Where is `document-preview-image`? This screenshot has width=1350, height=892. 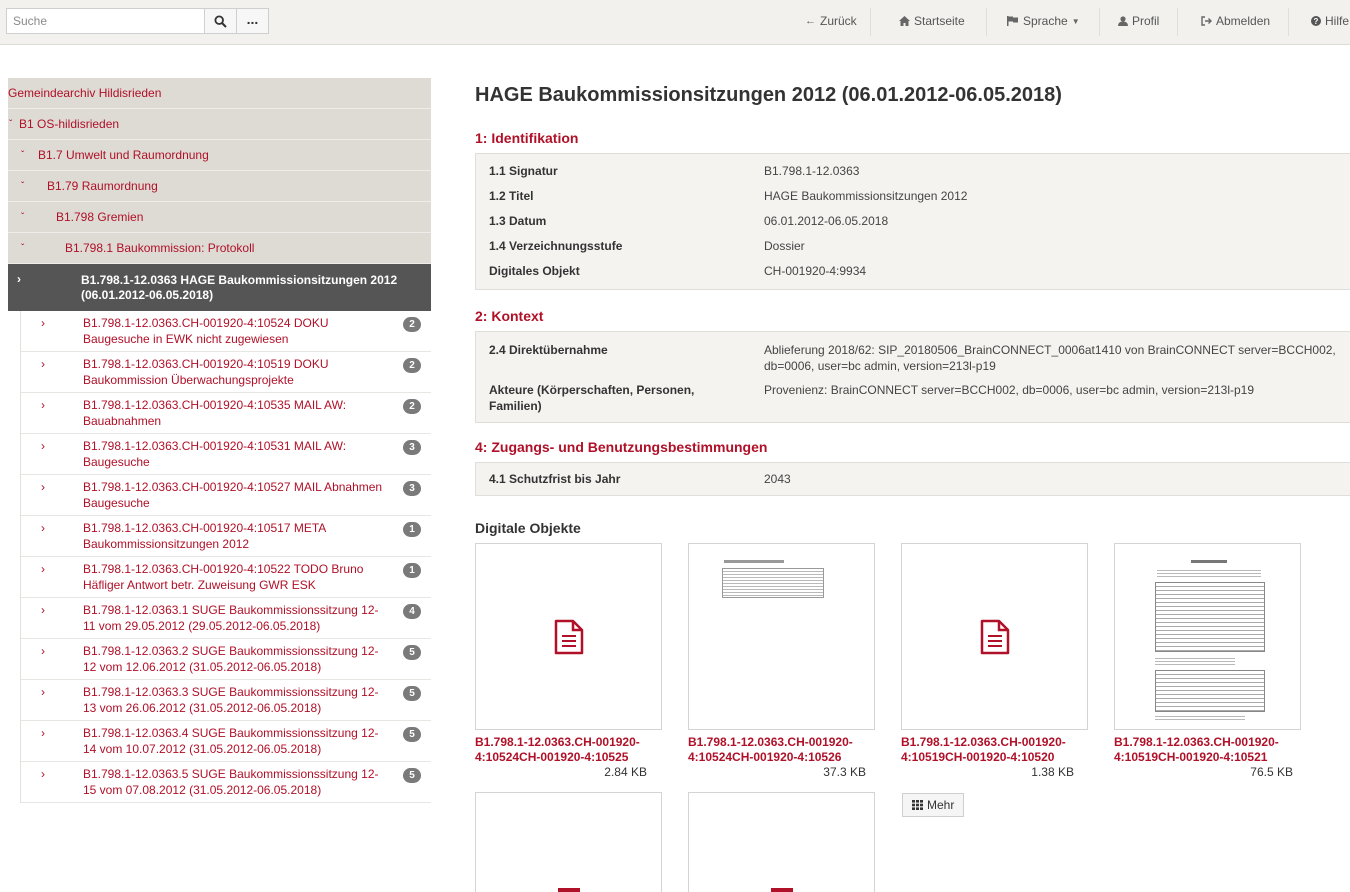
document-preview-image is located at coordinates (1207, 636).